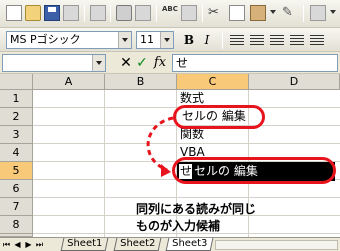 The image size is (340, 251). I want to click on align-center-icon, so click(257, 40).